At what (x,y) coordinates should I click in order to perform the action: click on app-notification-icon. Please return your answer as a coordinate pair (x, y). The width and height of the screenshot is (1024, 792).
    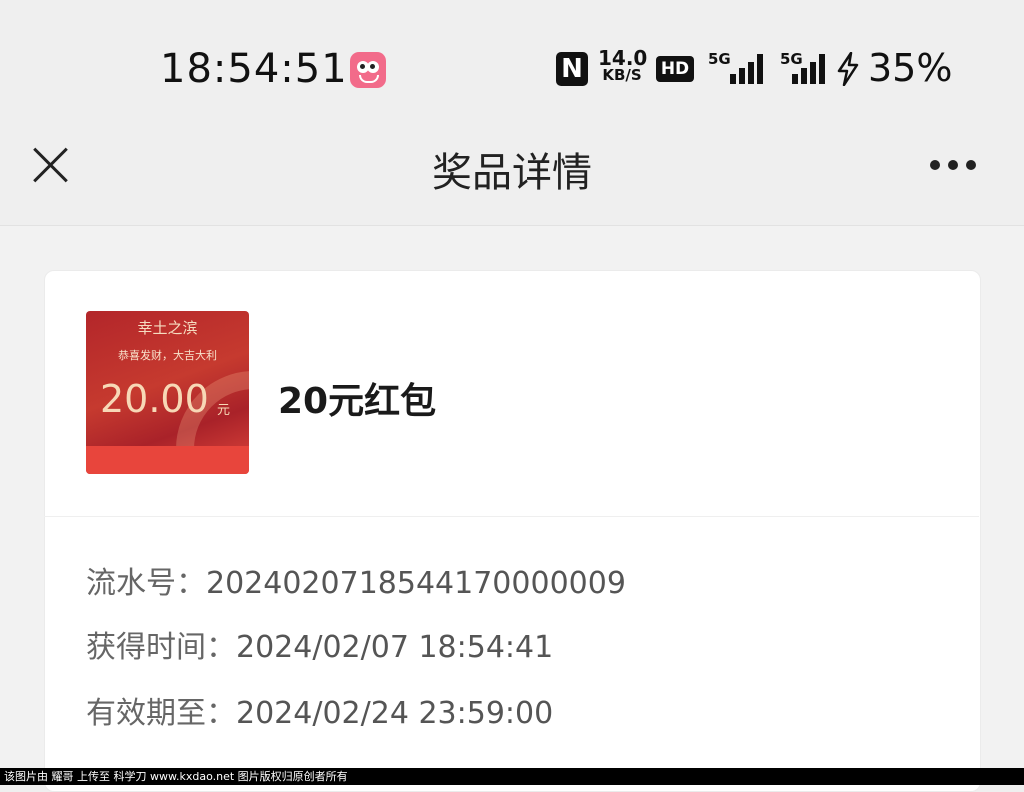
    Looking at the image, I should click on (368, 70).